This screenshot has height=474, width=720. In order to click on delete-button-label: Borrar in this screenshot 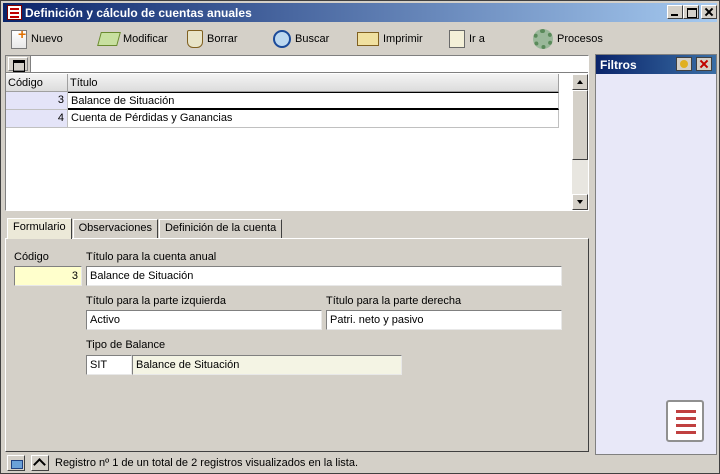, I will do `click(222, 39)`.